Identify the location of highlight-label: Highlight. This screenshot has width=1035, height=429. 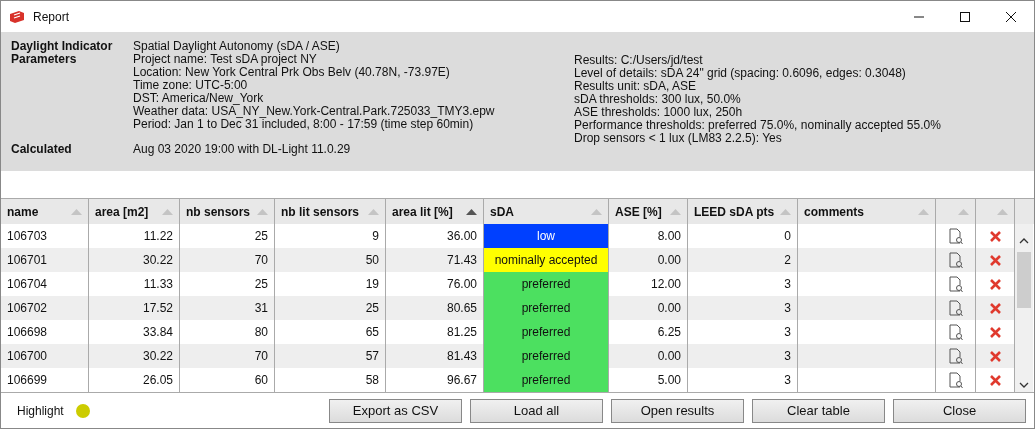
(40, 410).